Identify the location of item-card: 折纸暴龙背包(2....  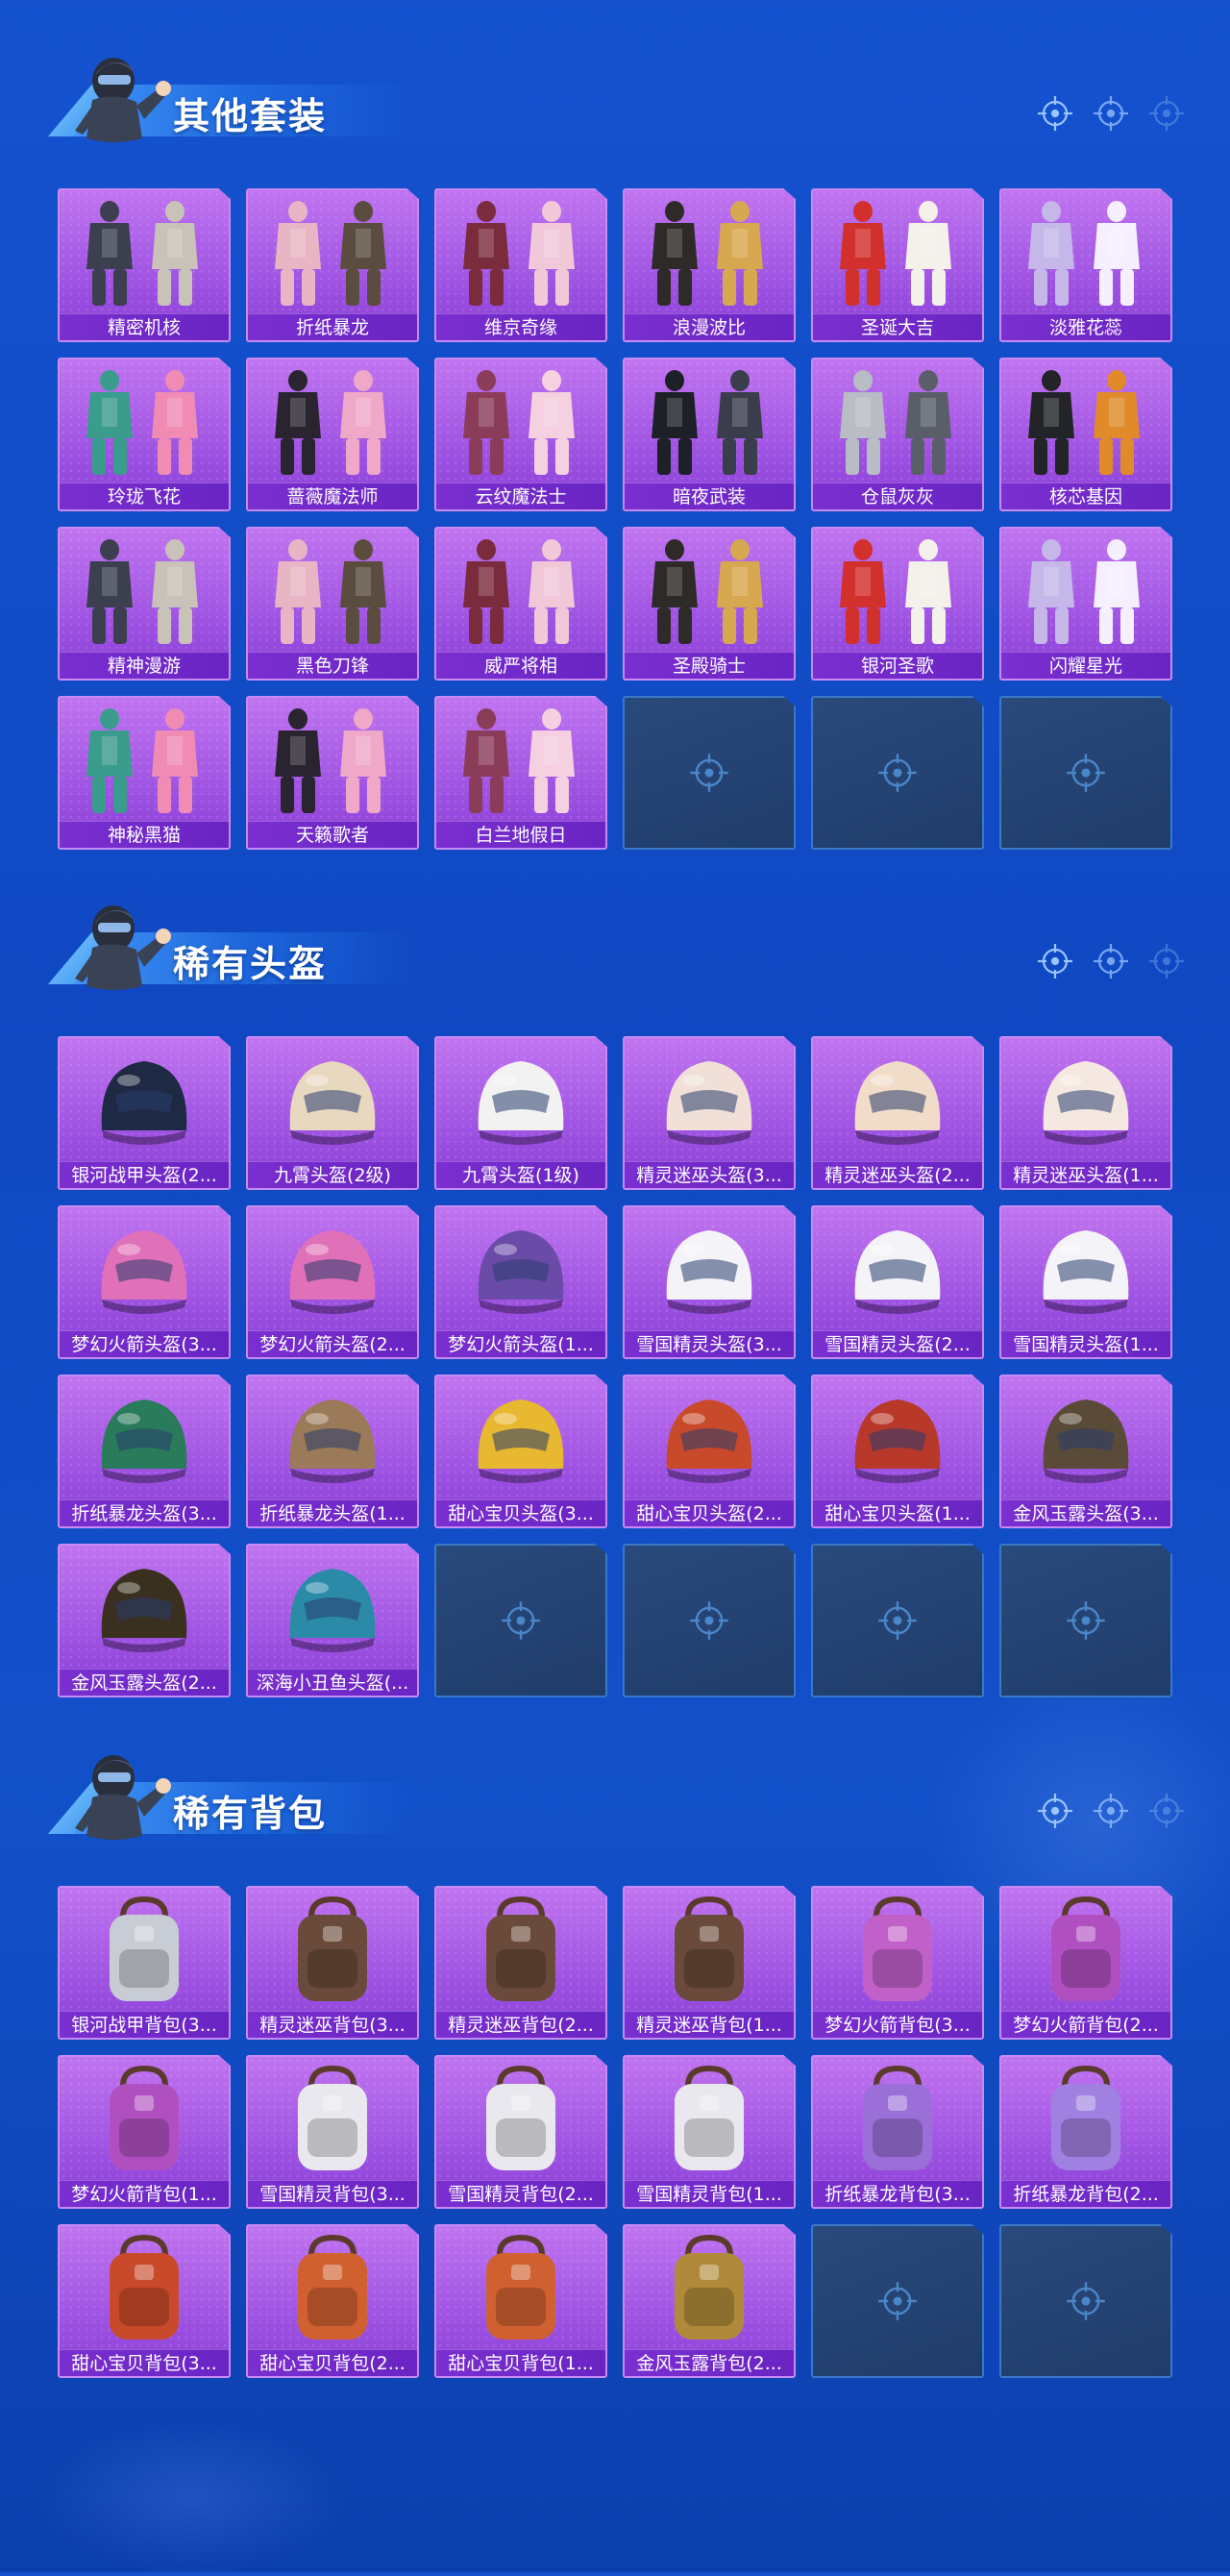
(1085, 2132).